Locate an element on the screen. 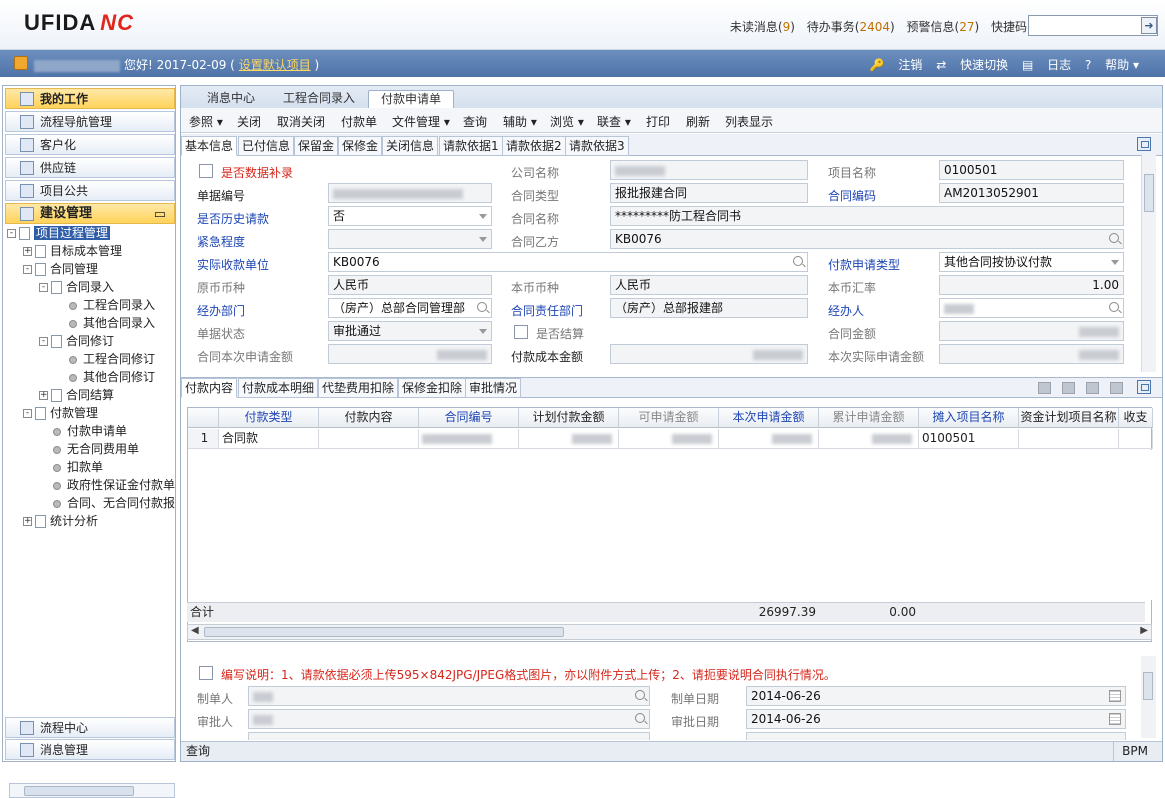 This screenshot has width=1165, height=798. grid-header-planned: 计划付款金额 is located at coordinates (569, 418).